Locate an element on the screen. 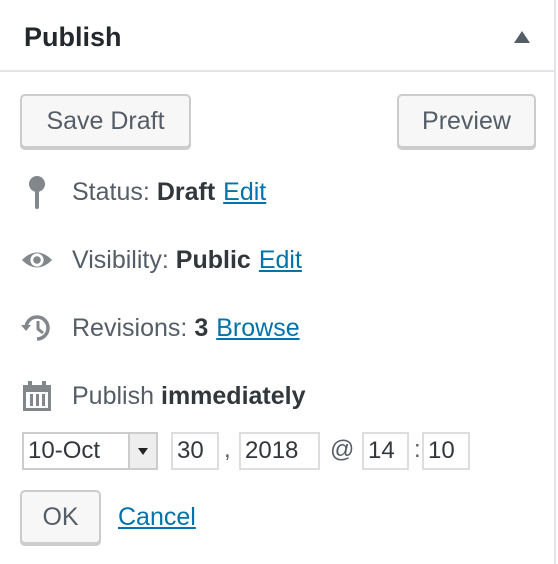 The image size is (558, 564). day-input: 30 is located at coordinates (195, 451).